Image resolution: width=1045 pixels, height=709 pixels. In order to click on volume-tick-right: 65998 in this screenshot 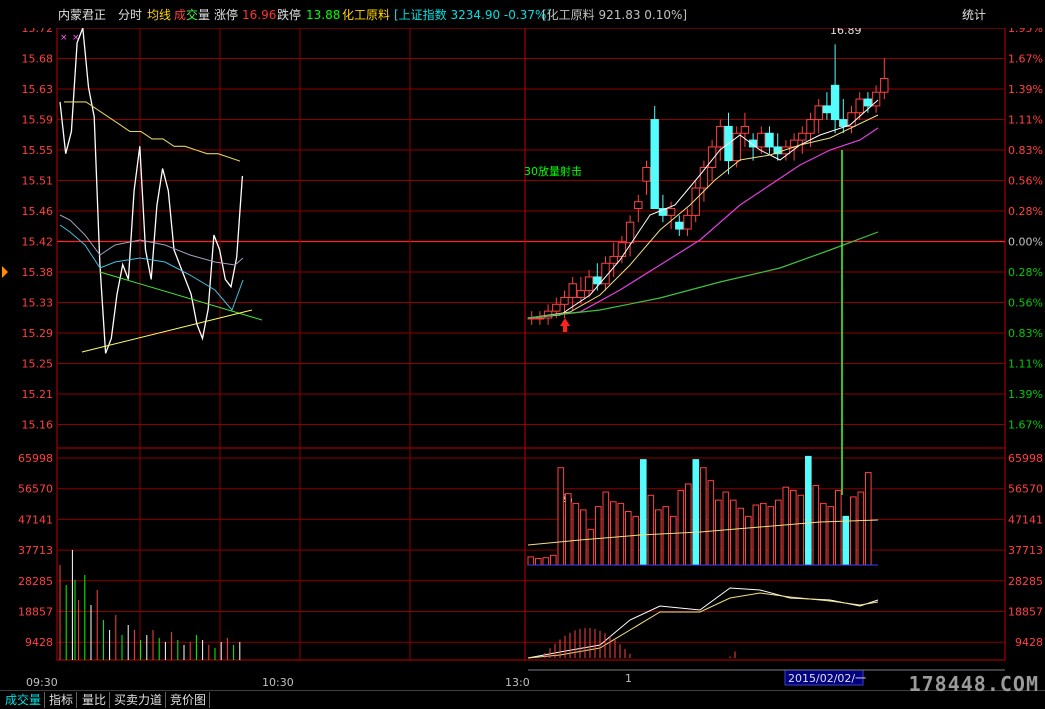, I will do `click(1025, 458)`.